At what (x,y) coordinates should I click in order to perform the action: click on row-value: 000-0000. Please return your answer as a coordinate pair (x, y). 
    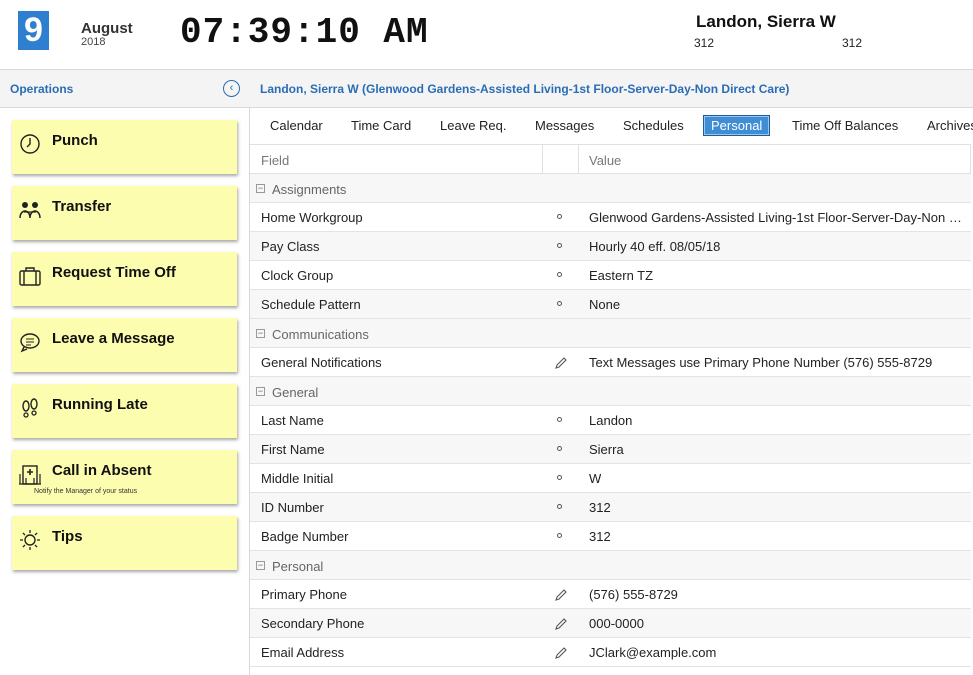
    Looking at the image, I should click on (616, 623).